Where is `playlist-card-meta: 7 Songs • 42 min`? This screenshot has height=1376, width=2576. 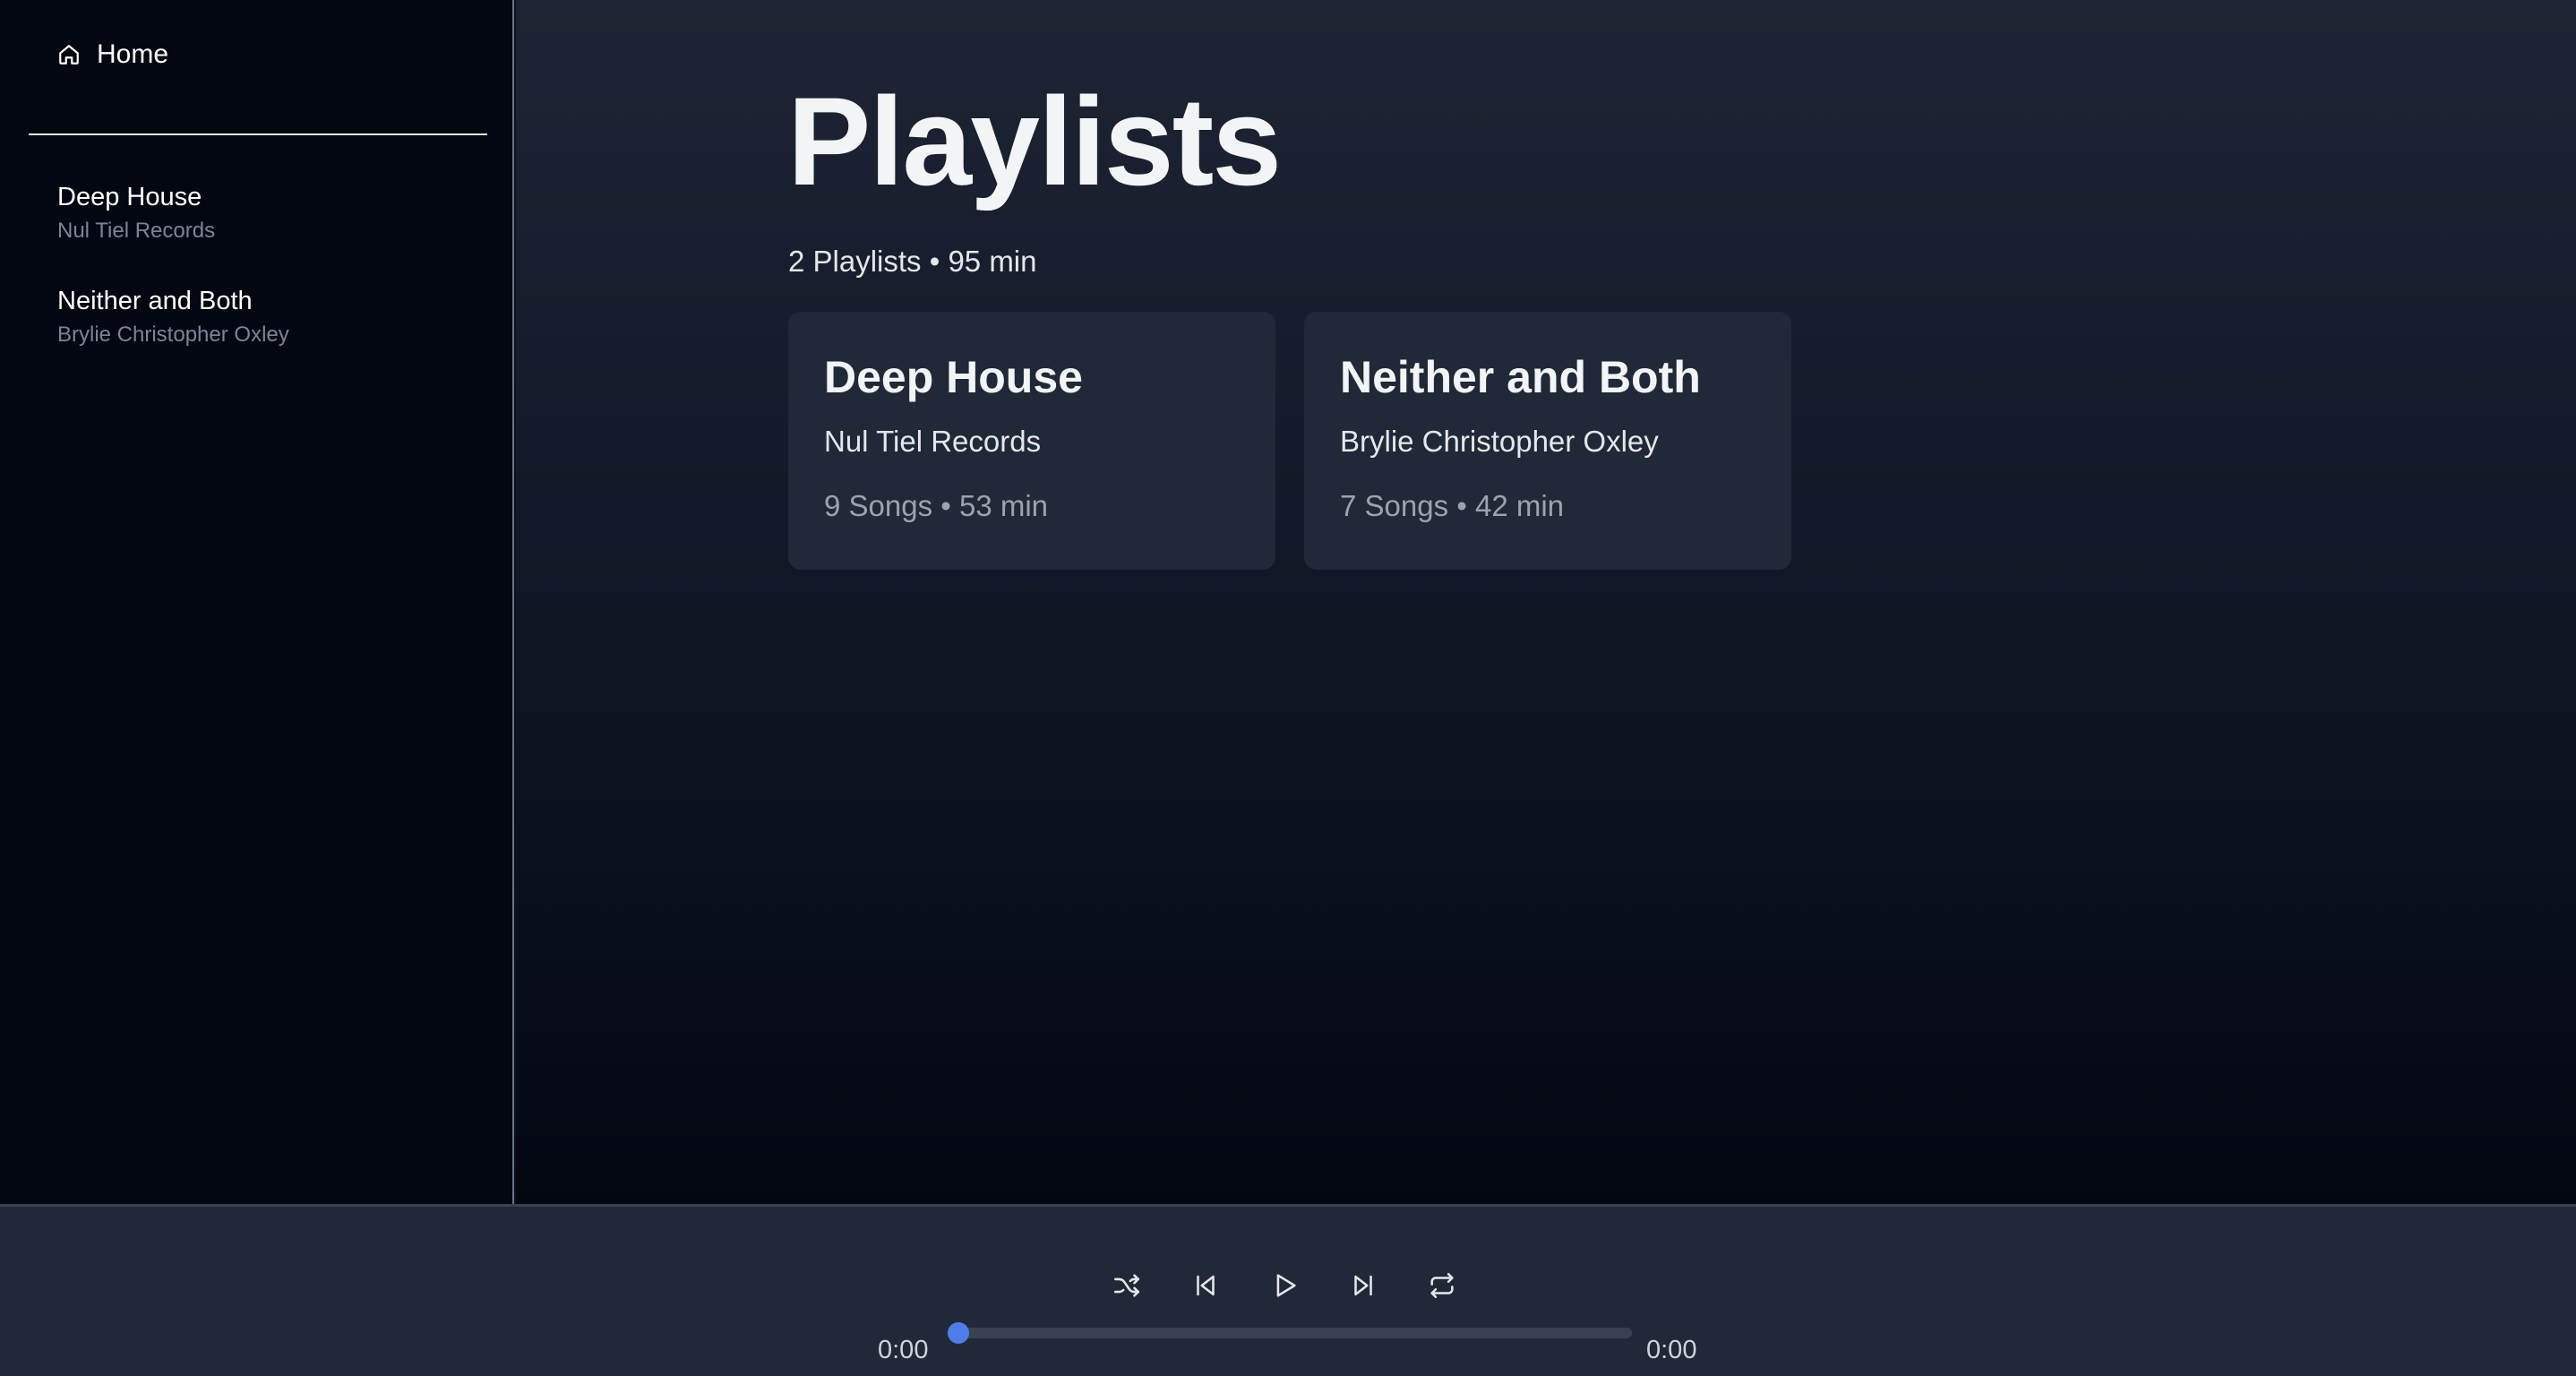
playlist-card-meta: 7 Songs • 42 min is located at coordinates (1452, 505).